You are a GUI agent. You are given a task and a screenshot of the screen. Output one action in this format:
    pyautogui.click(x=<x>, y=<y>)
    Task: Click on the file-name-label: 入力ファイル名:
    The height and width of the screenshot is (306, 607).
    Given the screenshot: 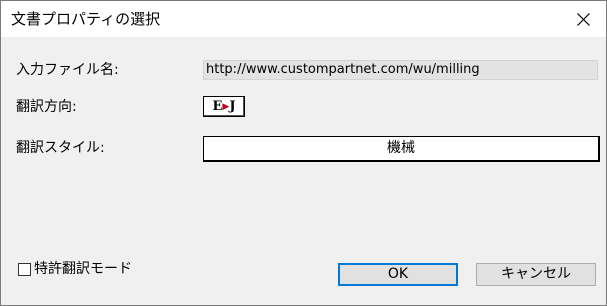 What is the action you would take?
    pyautogui.click(x=67, y=70)
    